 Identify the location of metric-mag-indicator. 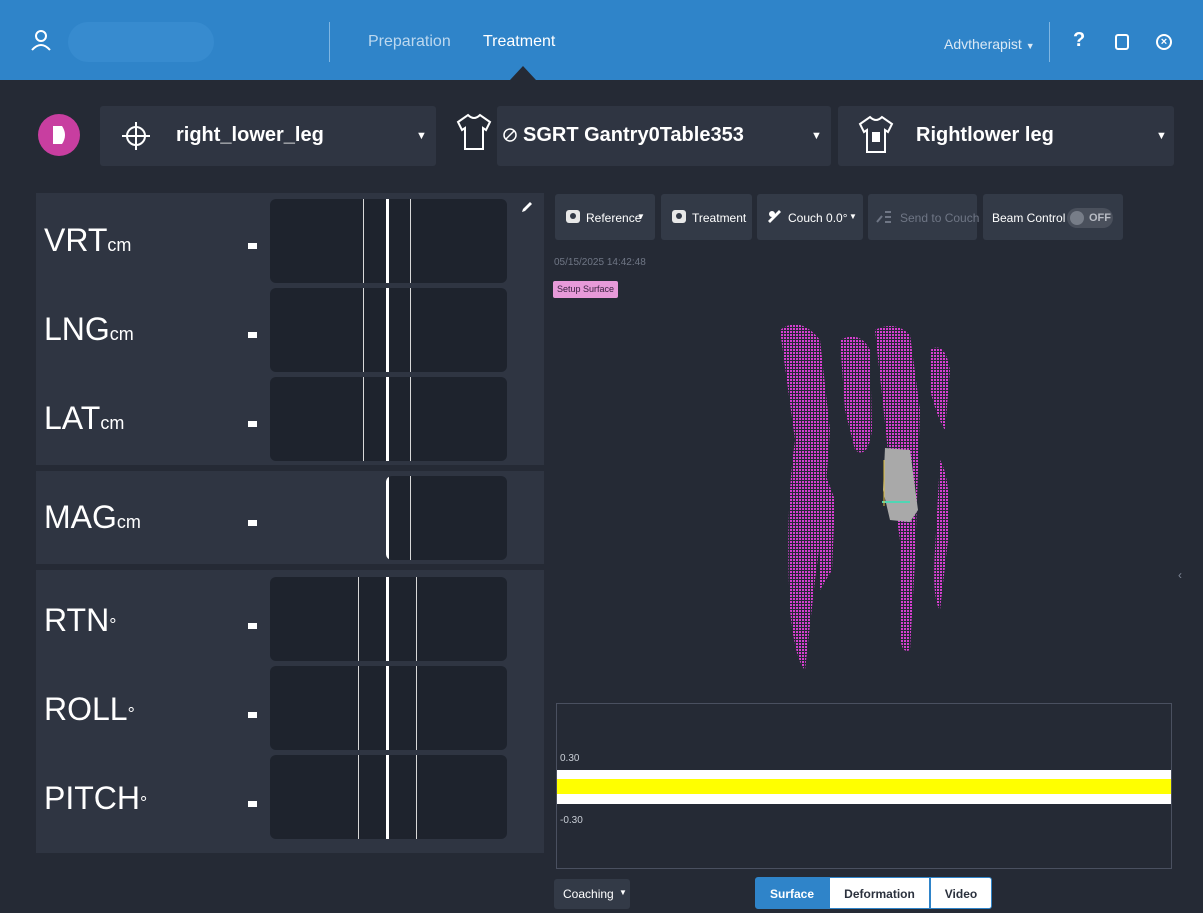
(446, 518).